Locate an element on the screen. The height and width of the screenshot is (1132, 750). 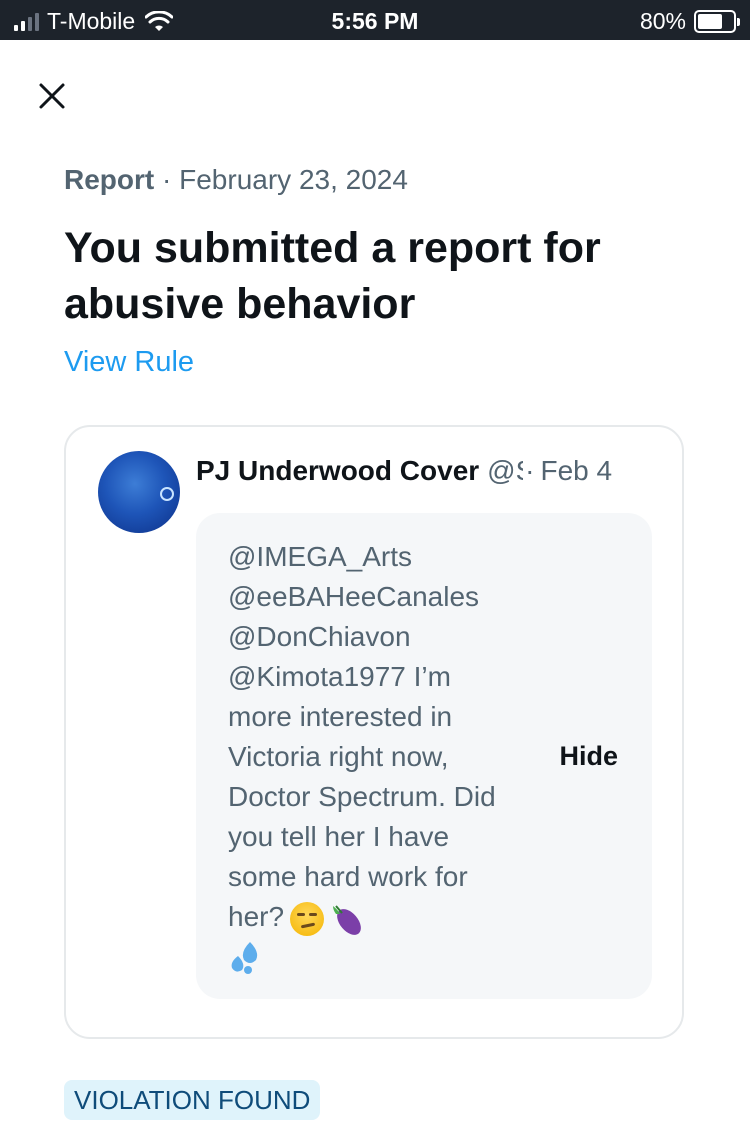
sweat-droplets-emoji is located at coordinates (244, 957).